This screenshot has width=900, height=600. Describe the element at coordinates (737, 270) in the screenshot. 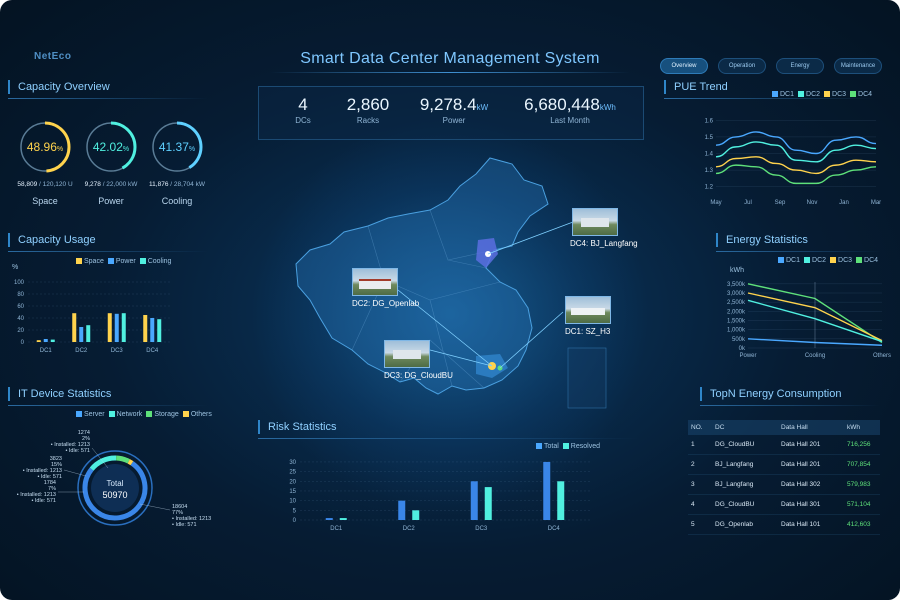

I see `y-unit-label: kWh` at that location.